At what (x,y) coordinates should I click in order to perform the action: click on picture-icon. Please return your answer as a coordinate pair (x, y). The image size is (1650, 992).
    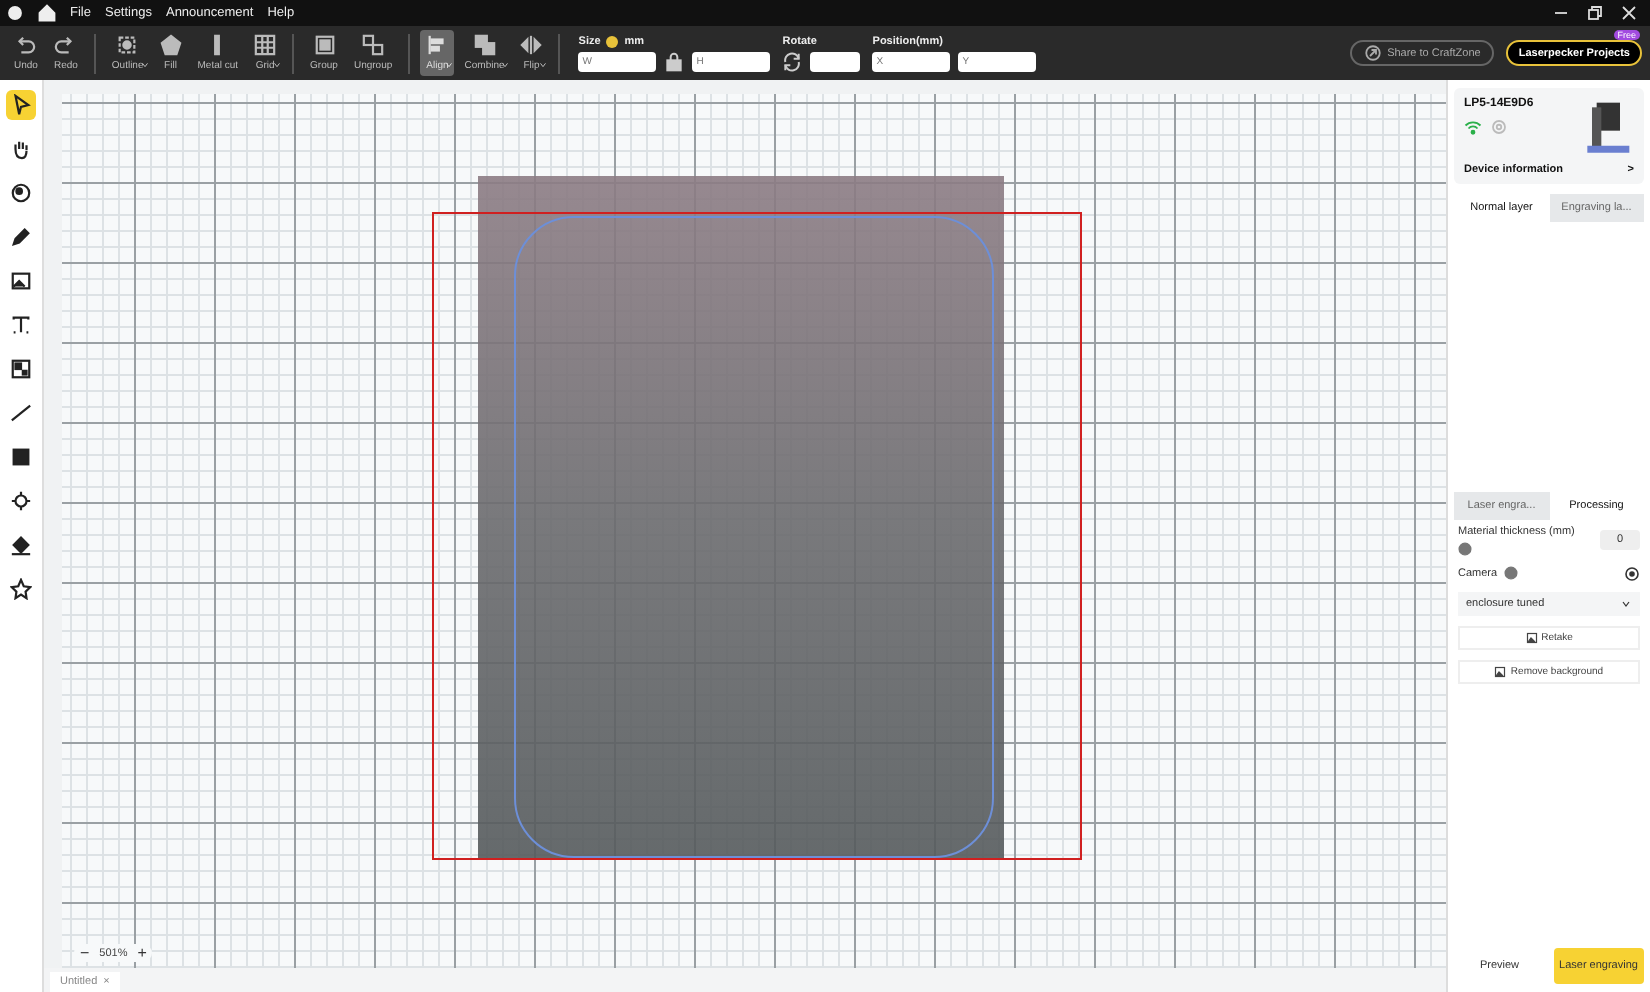
    Looking at the image, I should click on (21, 281).